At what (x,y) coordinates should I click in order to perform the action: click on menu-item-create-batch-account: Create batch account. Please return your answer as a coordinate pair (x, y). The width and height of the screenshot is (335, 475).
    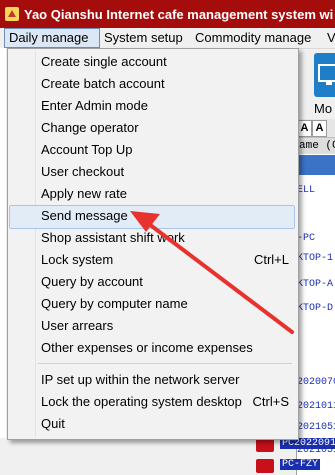
    Looking at the image, I should click on (152, 84).